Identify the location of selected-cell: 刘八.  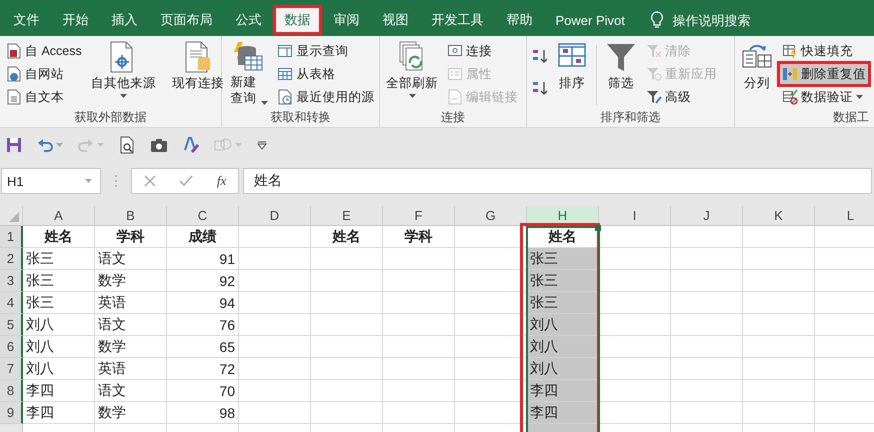
(563, 369).